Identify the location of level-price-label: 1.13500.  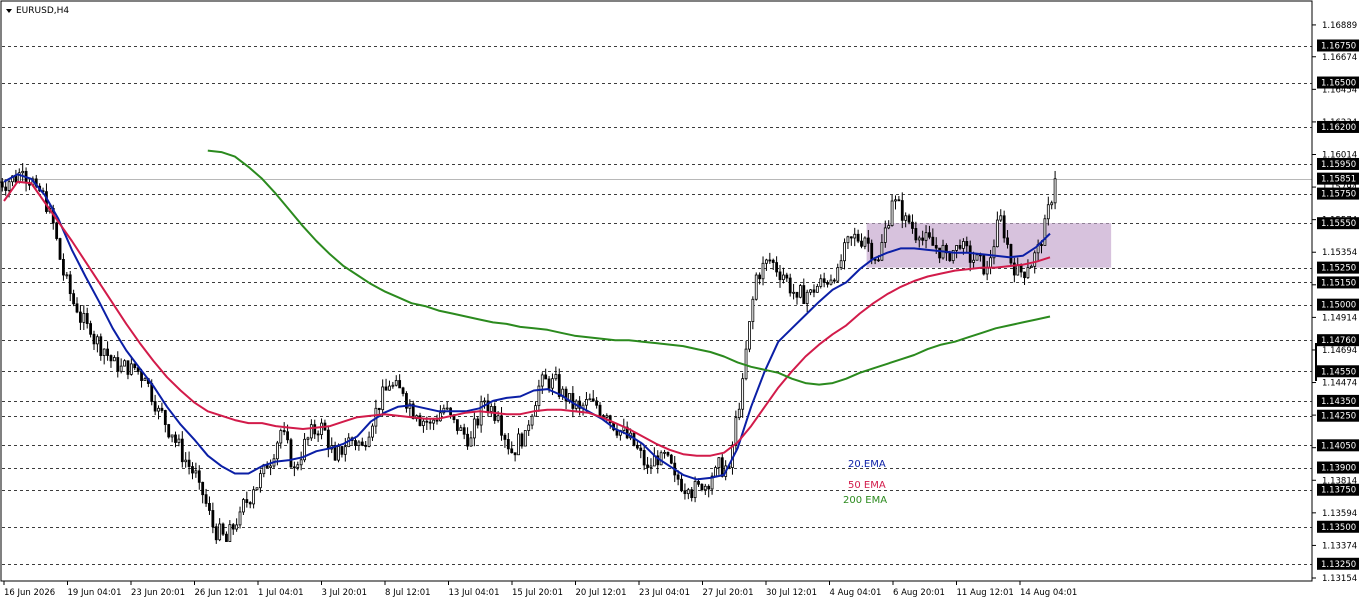
(1338, 528).